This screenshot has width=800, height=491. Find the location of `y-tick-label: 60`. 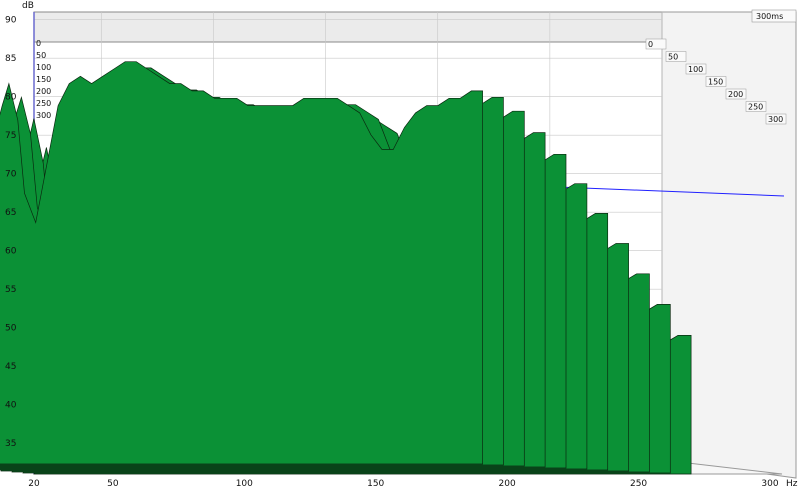

y-tick-label: 60 is located at coordinates (11, 252).